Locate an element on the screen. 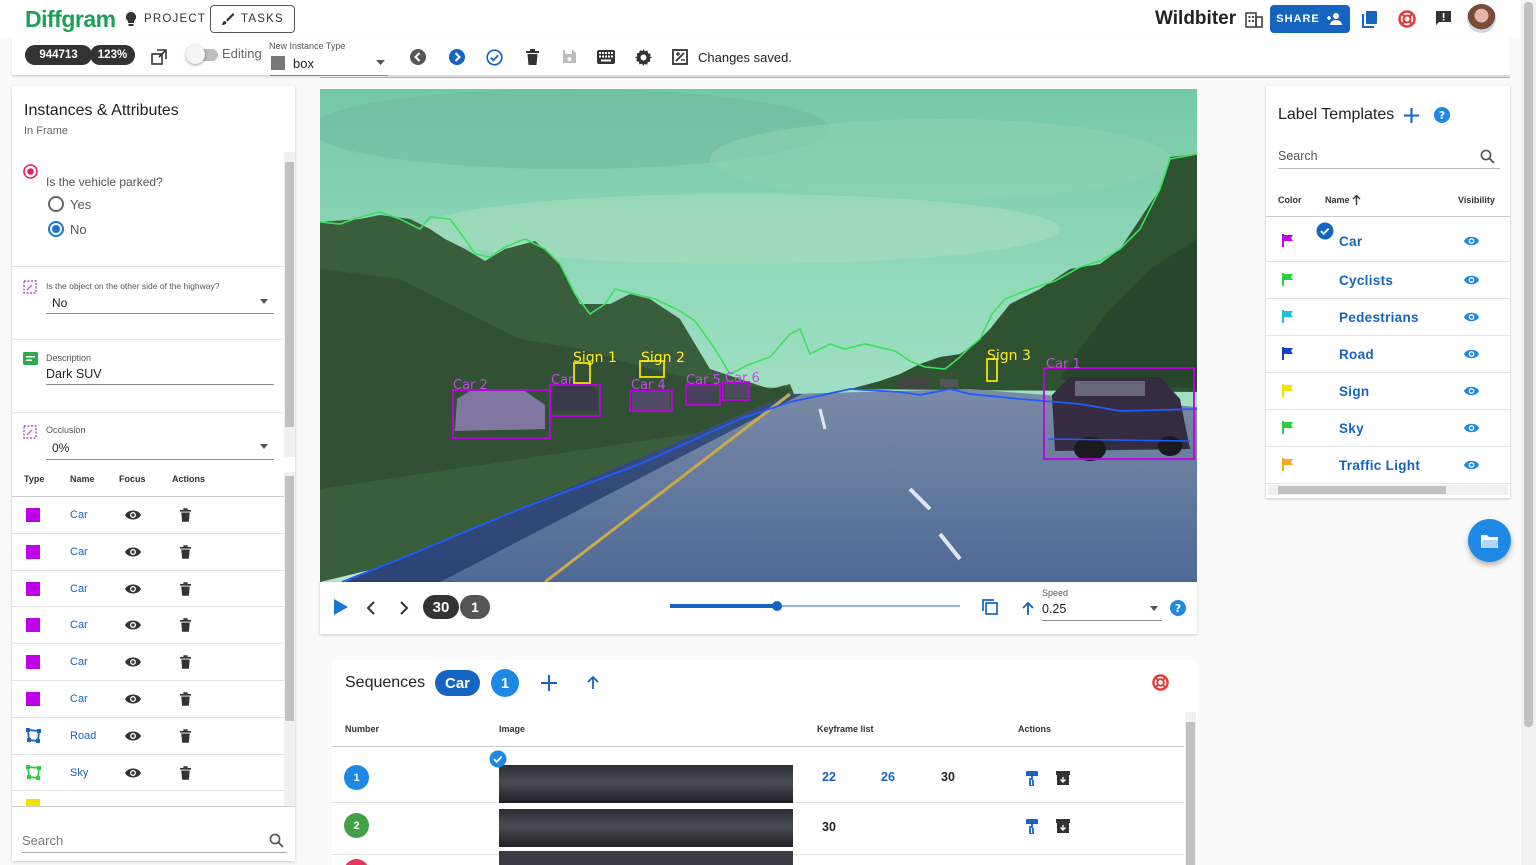 This screenshot has height=865, width=1536. attributes-scrollbar is located at coordinates (289, 304).